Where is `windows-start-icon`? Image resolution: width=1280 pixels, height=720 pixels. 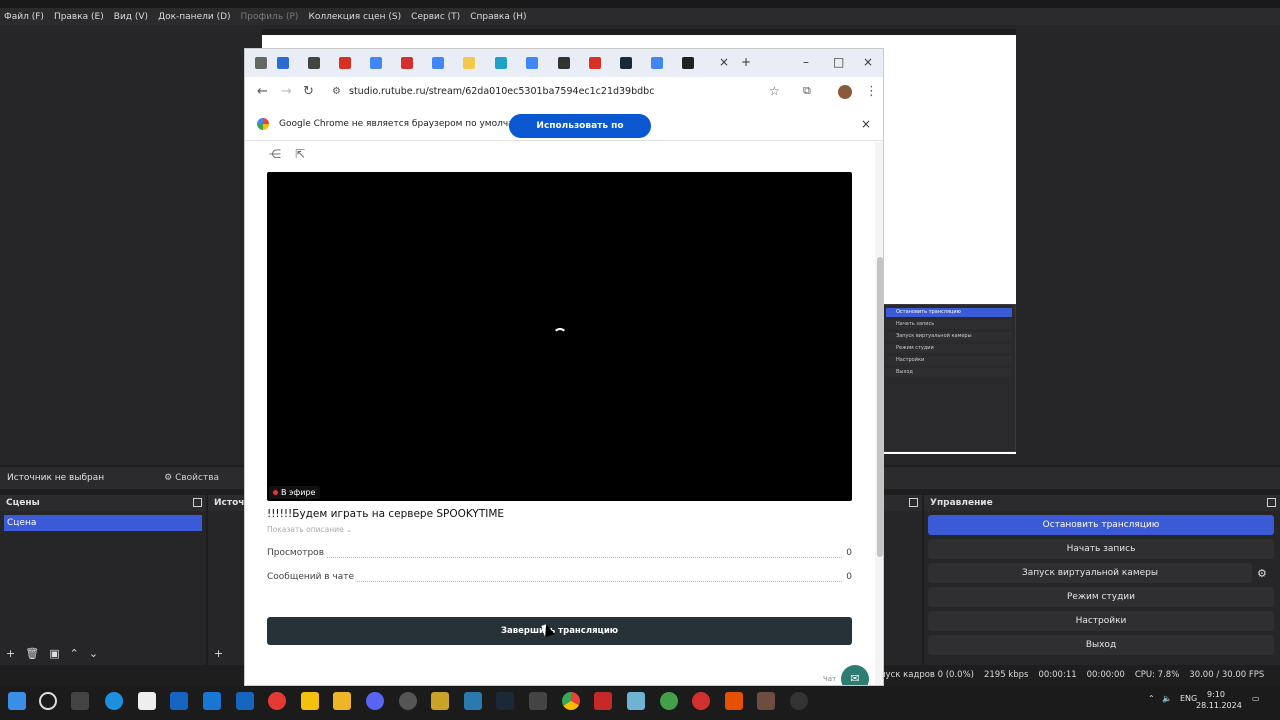
windows-start-icon is located at coordinates (17, 701).